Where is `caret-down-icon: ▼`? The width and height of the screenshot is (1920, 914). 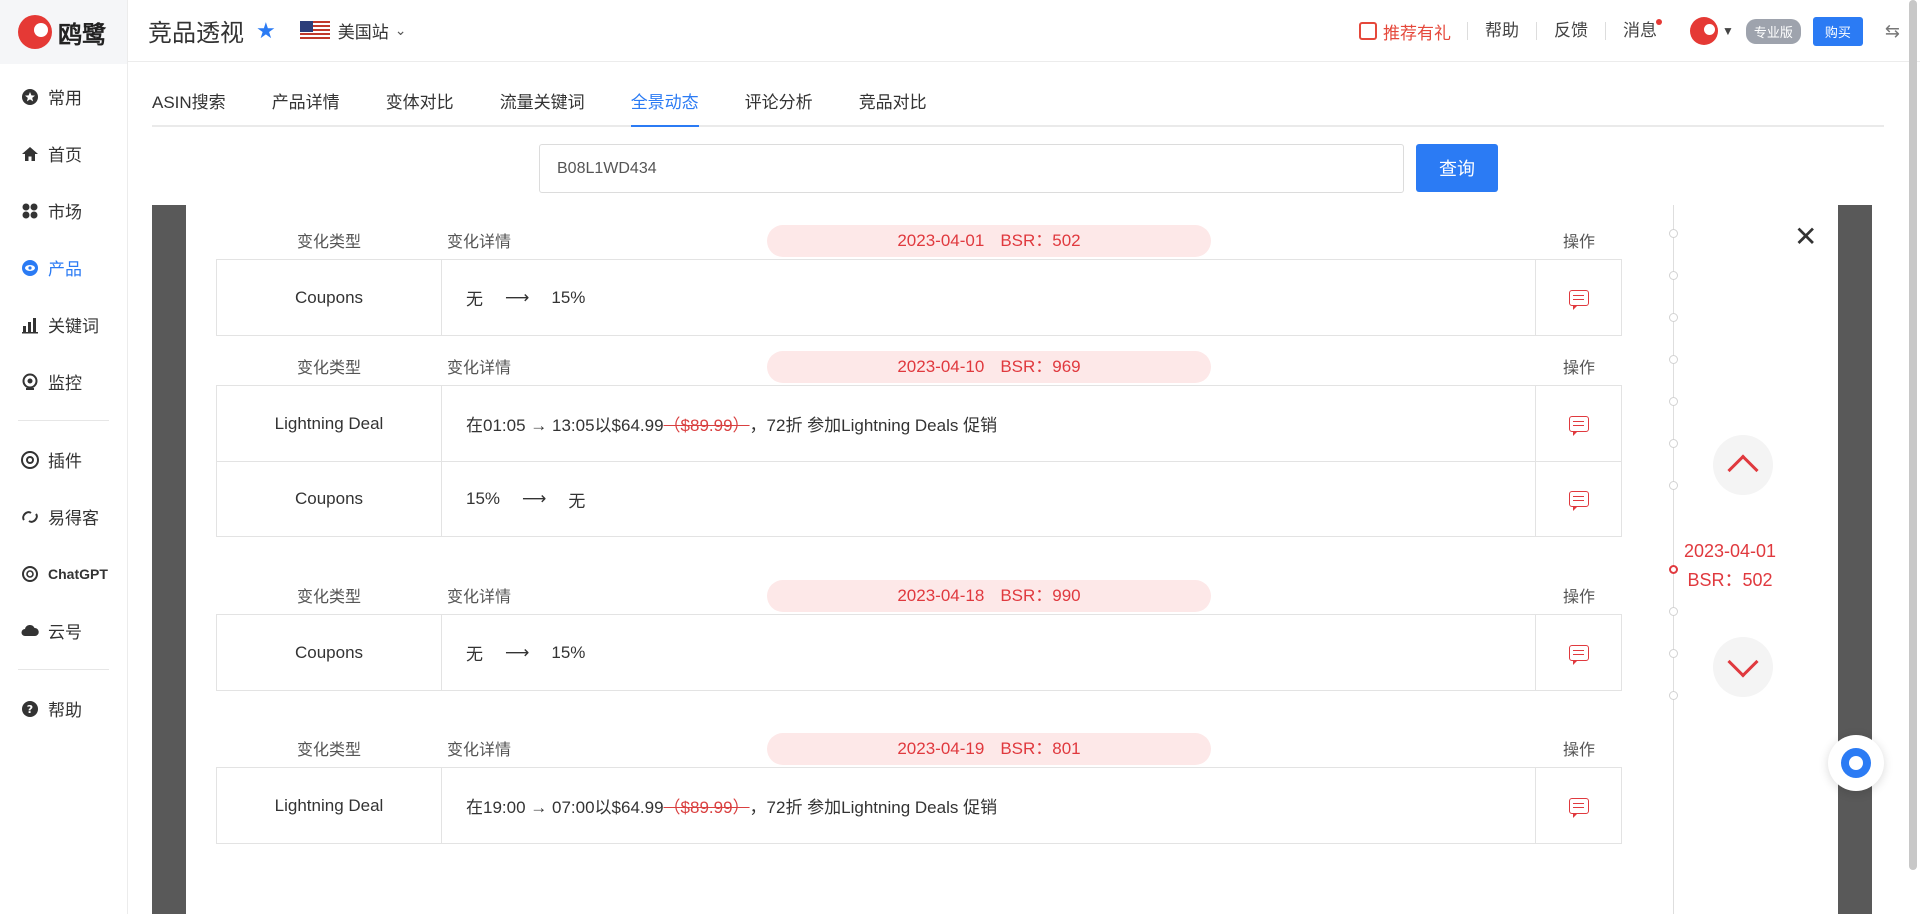 caret-down-icon: ▼ is located at coordinates (1728, 31).